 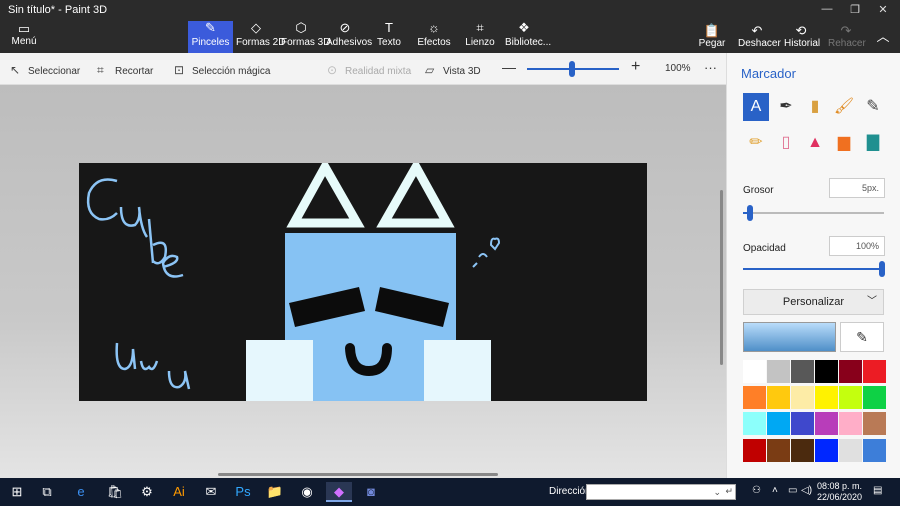 What do you see at coordinates (815, 143) in the screenshot?
I see `crayon: ▲` at bounding box center [815, 143].